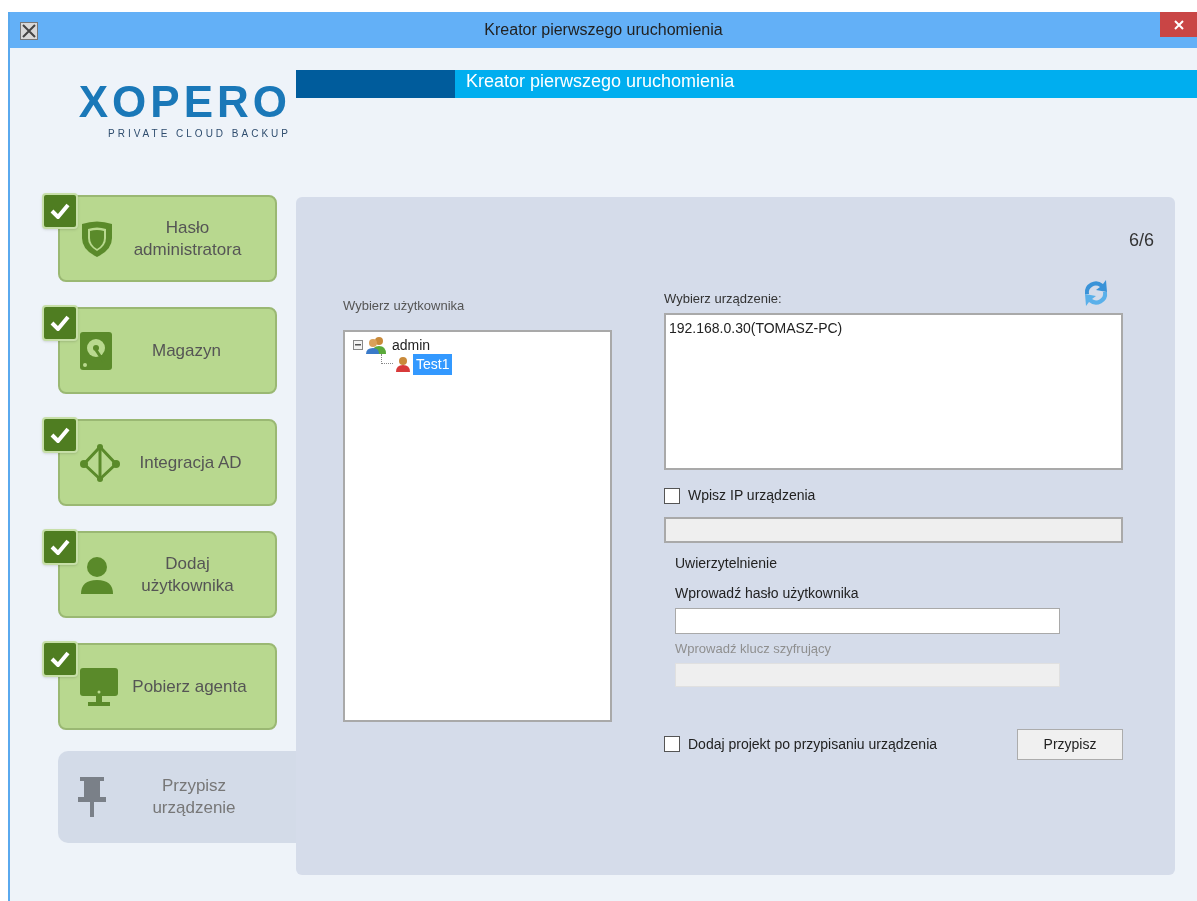 Image resolution: width=1197 pixels, height=901 pixels. Describe the element at coordinates (99, 686) in the screenshot. I see `monitor-icon` at that location.